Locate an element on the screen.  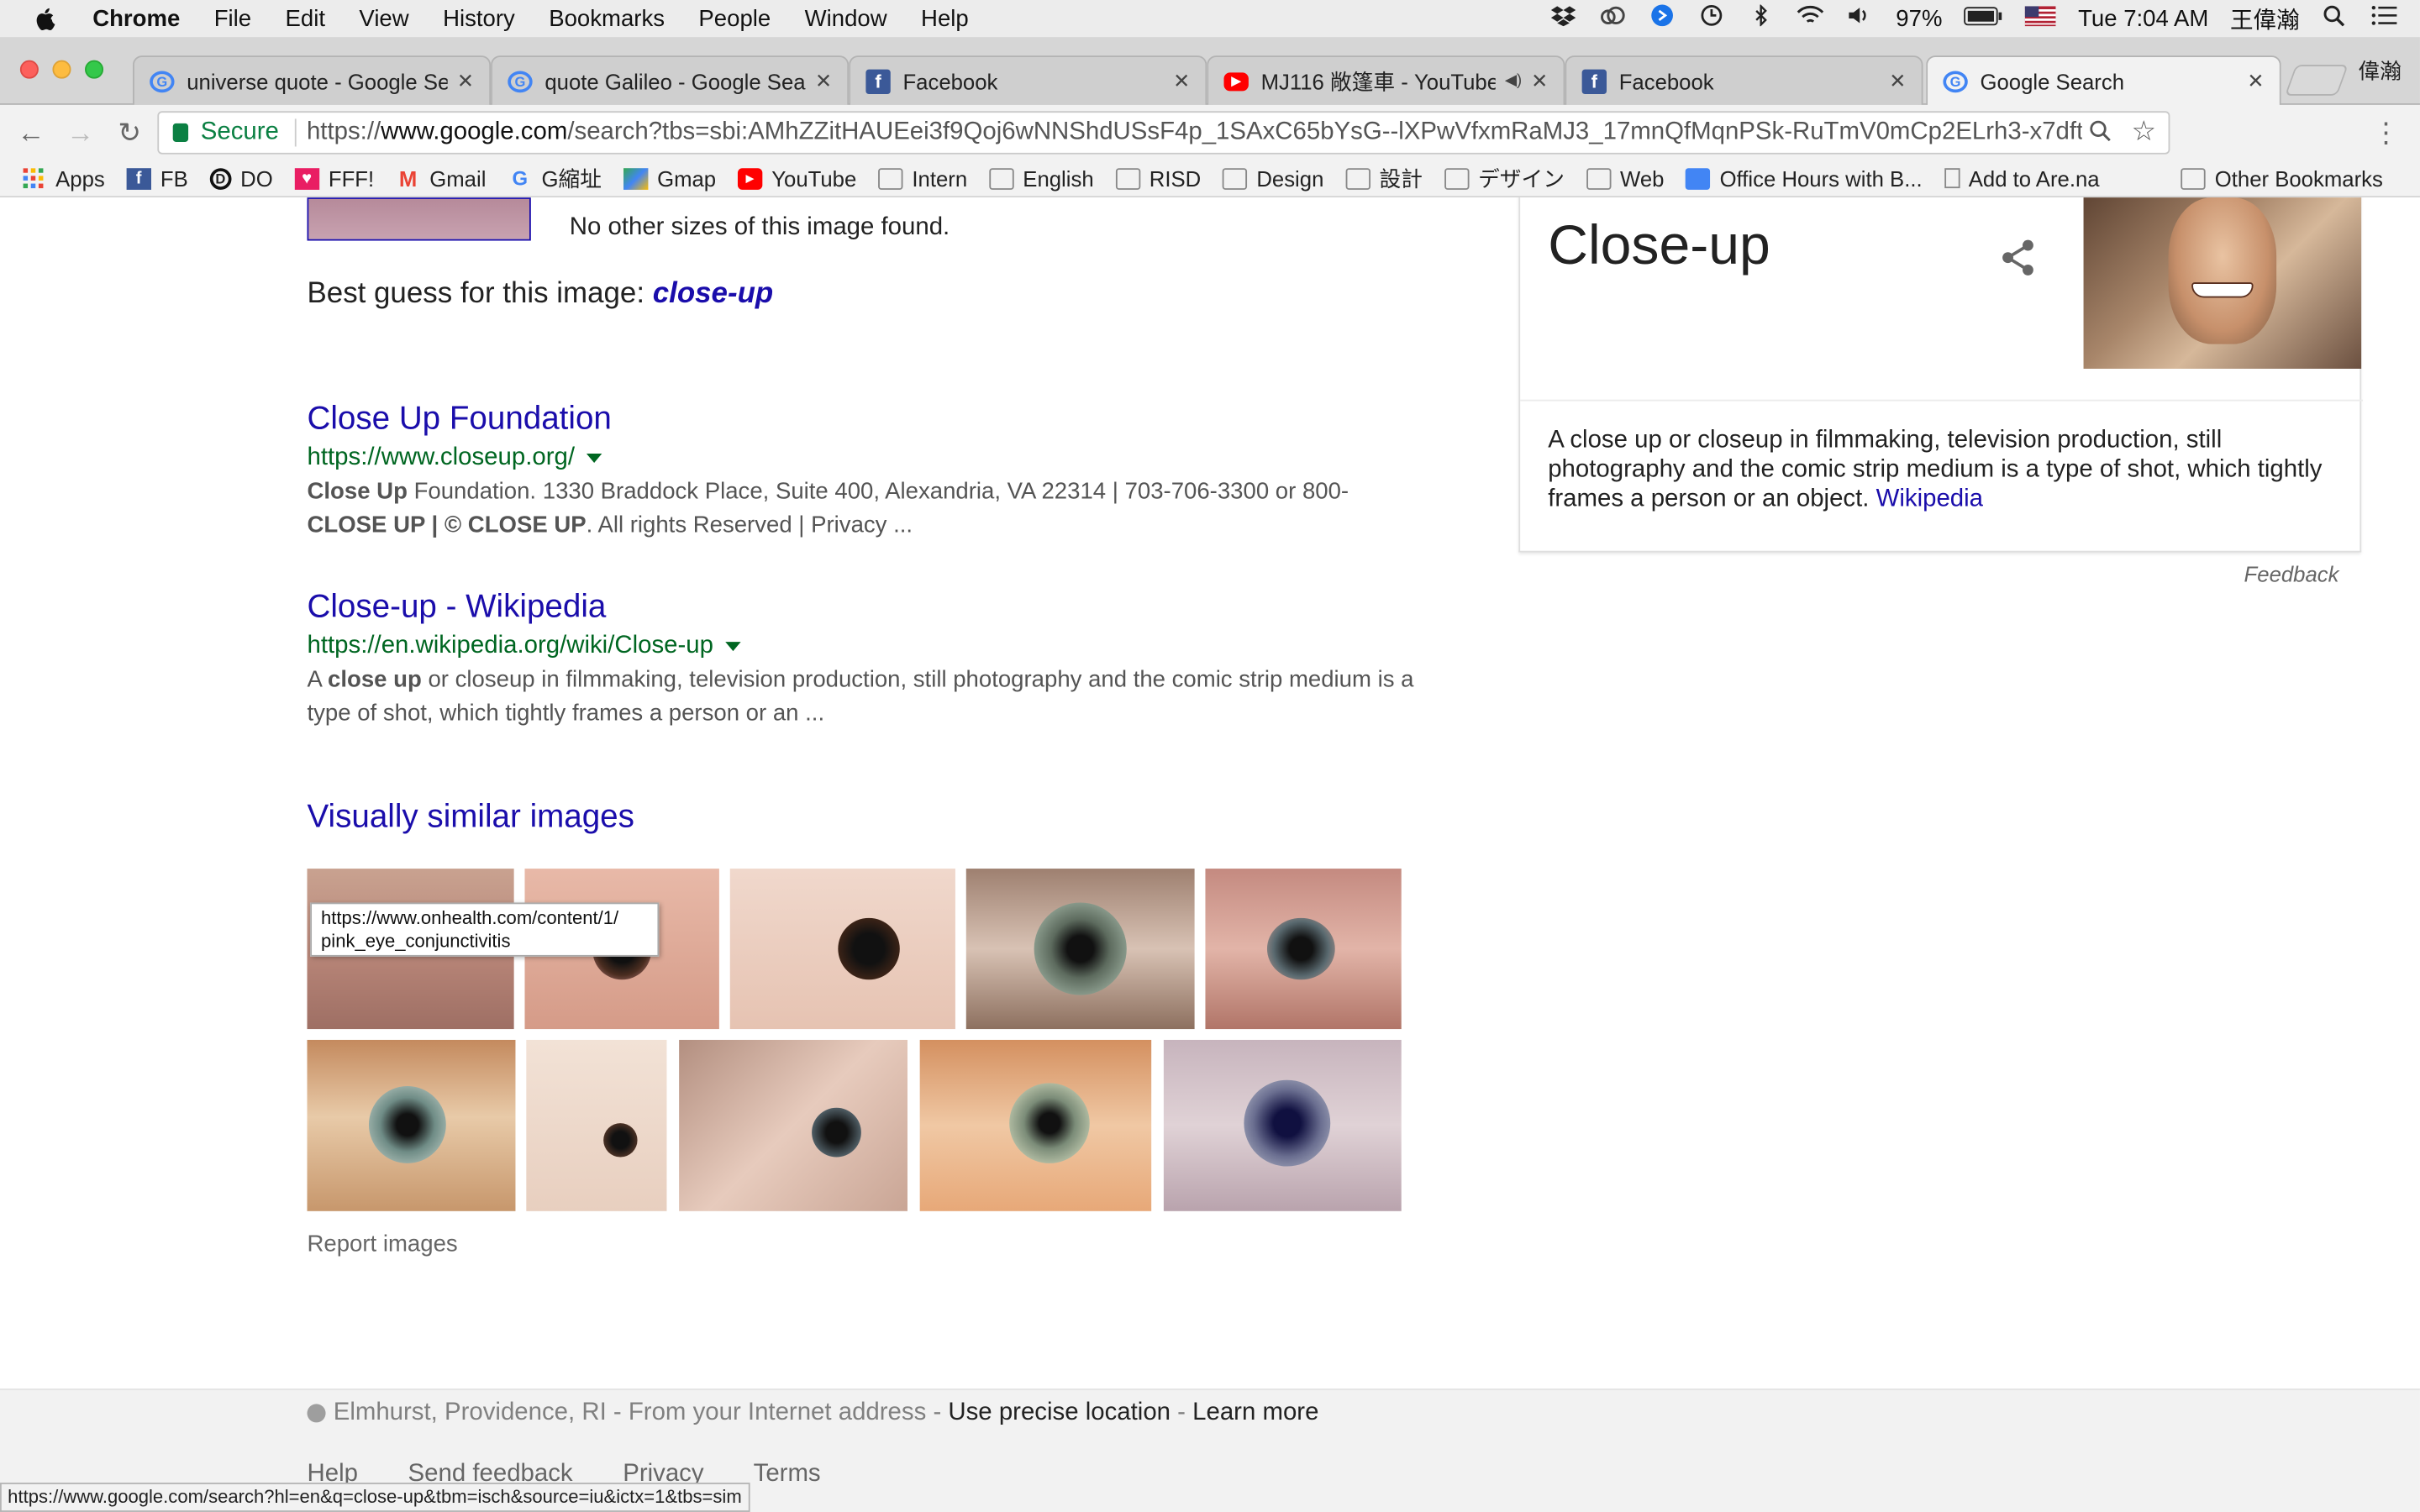
zoom-icon is located at coordinates (2100, 134).